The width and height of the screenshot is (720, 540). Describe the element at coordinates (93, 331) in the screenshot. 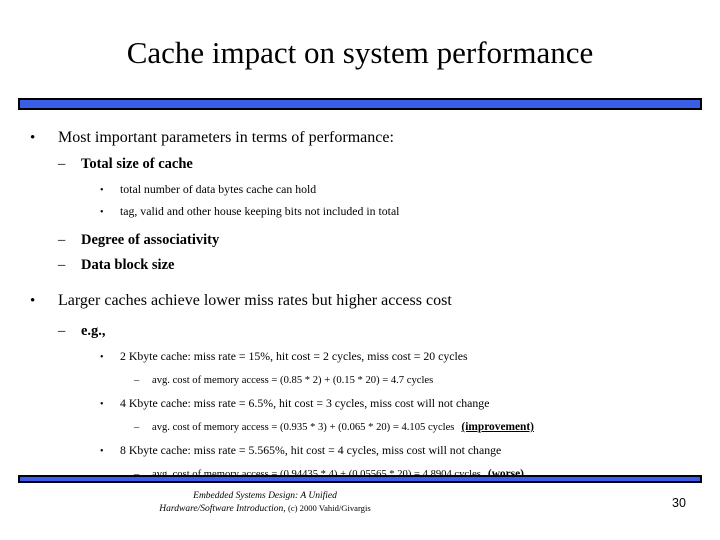

I see `bullet-text: e.g.,` at that location.